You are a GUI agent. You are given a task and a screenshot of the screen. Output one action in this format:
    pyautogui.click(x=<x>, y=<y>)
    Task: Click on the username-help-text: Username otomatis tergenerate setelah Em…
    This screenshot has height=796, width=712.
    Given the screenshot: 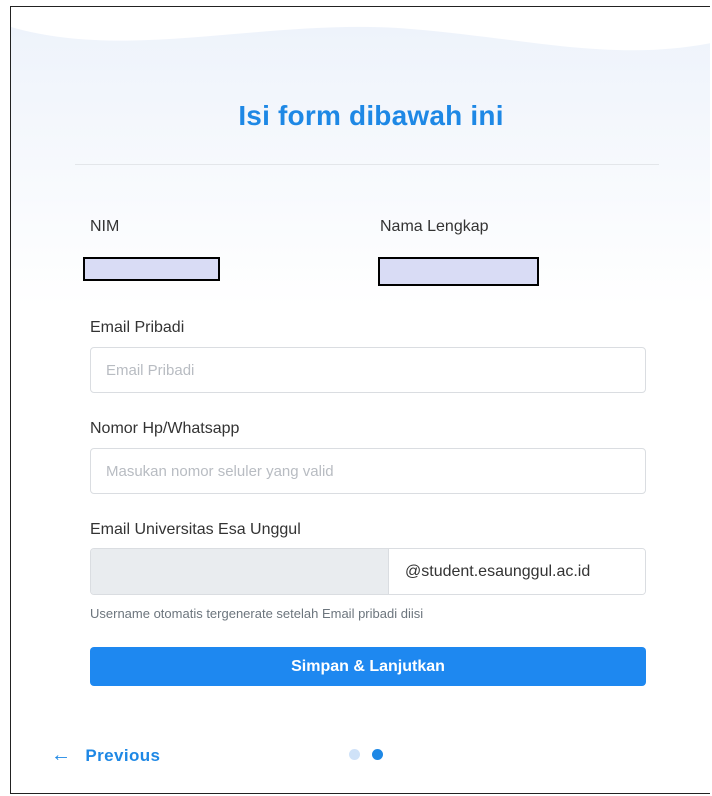 What is the action you would take?
    pyautogui.click(x=257, y=613)
    